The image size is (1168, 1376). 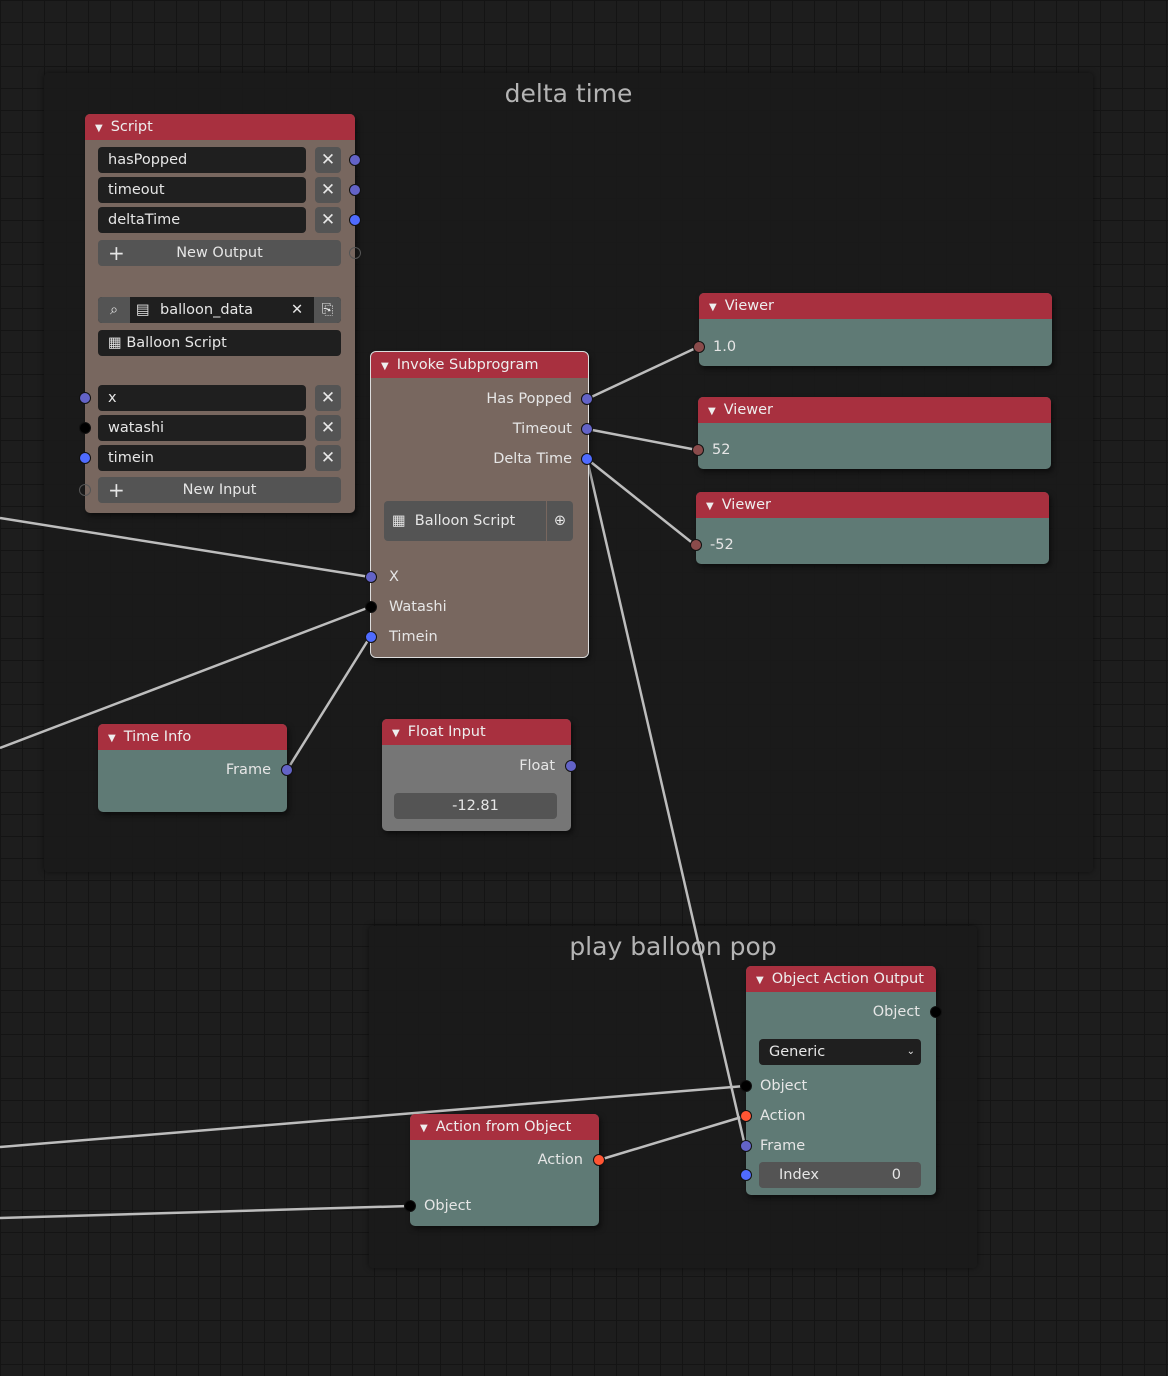 What do you see at coordinates (195, 768) in the screenshot?
I see `time-info-node: ▼ Time Info Frame` at bounding box center [195, 768].